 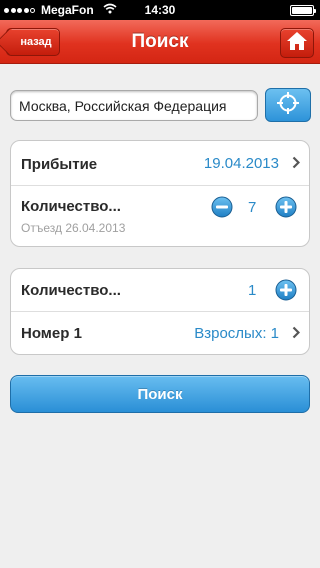 I want to click on crosshair-icon, so click(x=288, y=105).